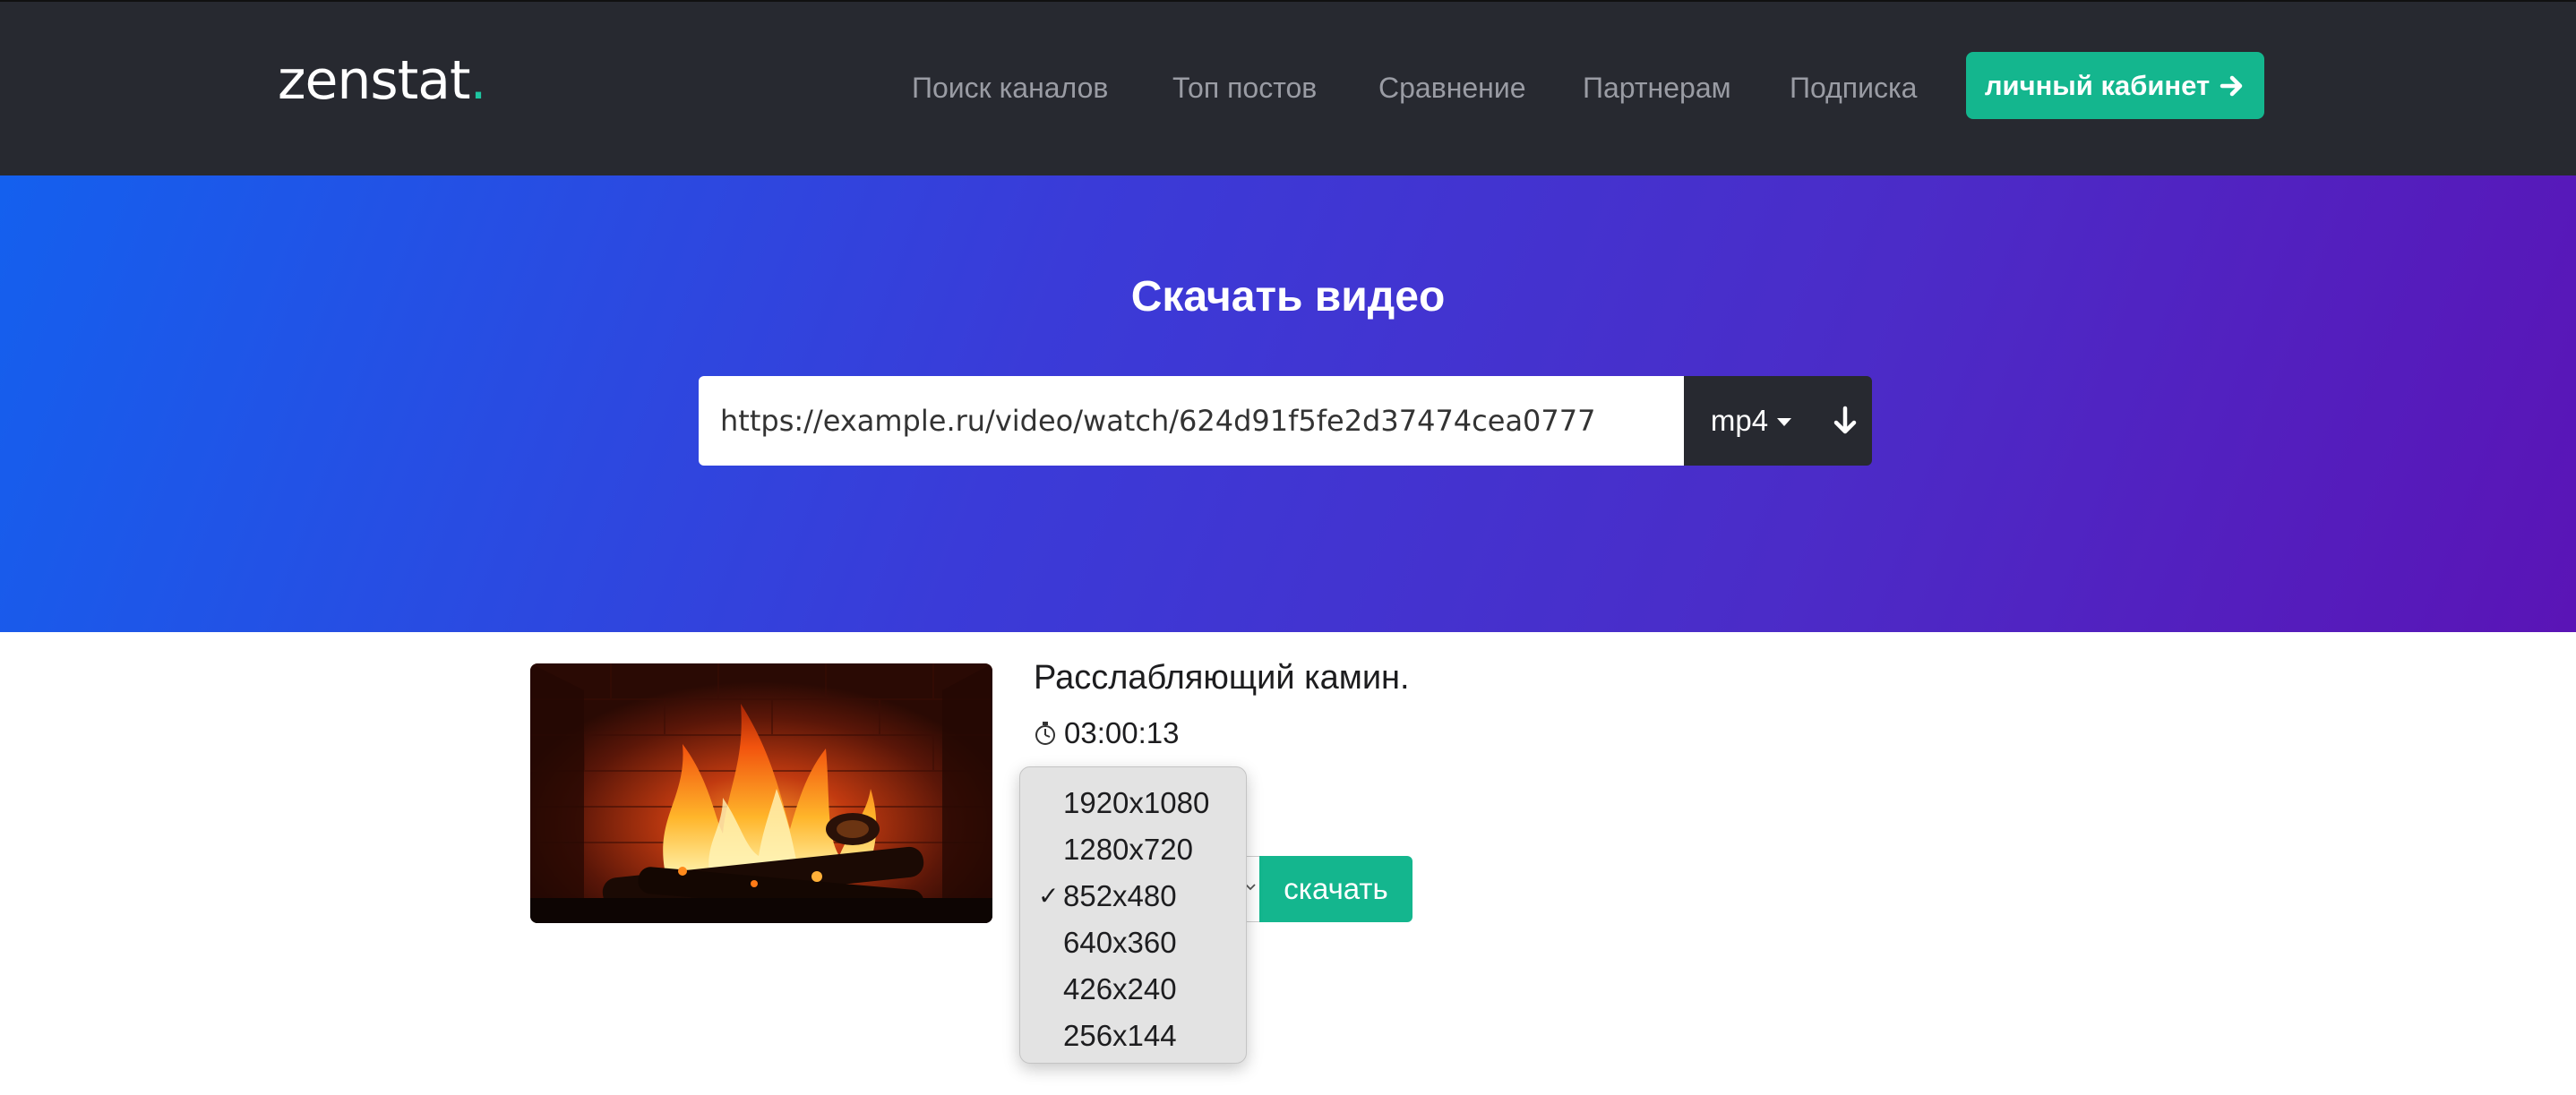  What do you see at coordinates (1191, 421) in the screenshot?
I see `video-url-input` at bounding box center [1191, 421].